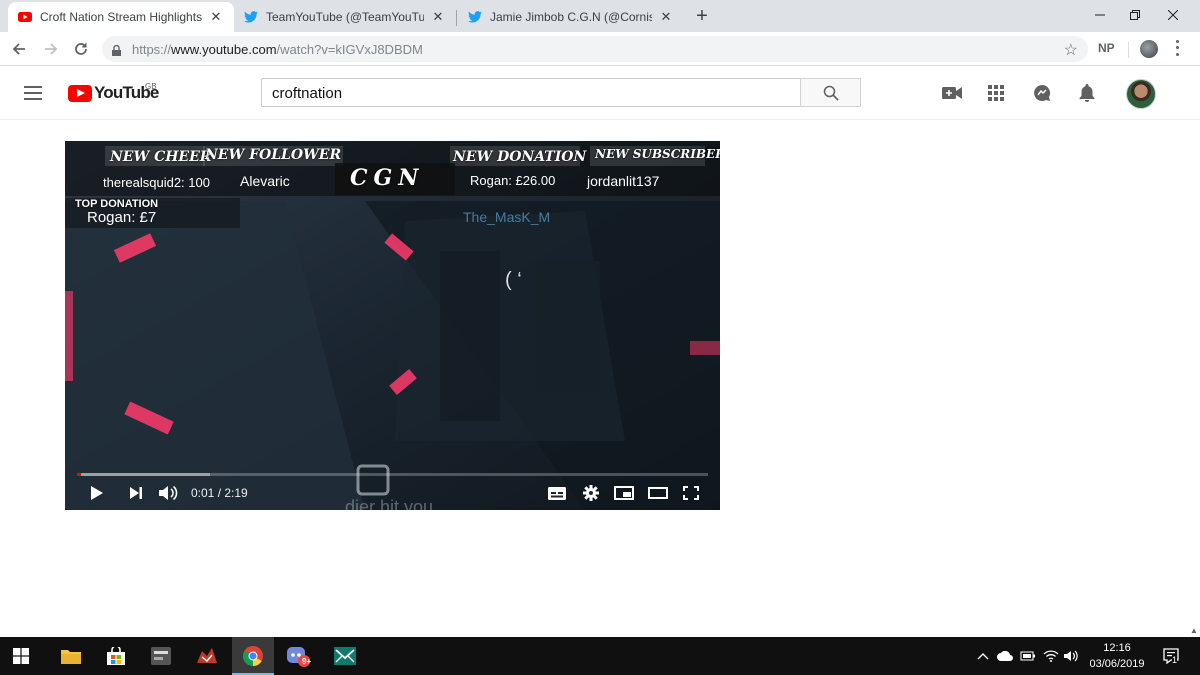 This screenshot has width=1200, height=675. Describe the element at coordinates (624, 493) in the screenshot. I see `miniplayer-button` at that location.